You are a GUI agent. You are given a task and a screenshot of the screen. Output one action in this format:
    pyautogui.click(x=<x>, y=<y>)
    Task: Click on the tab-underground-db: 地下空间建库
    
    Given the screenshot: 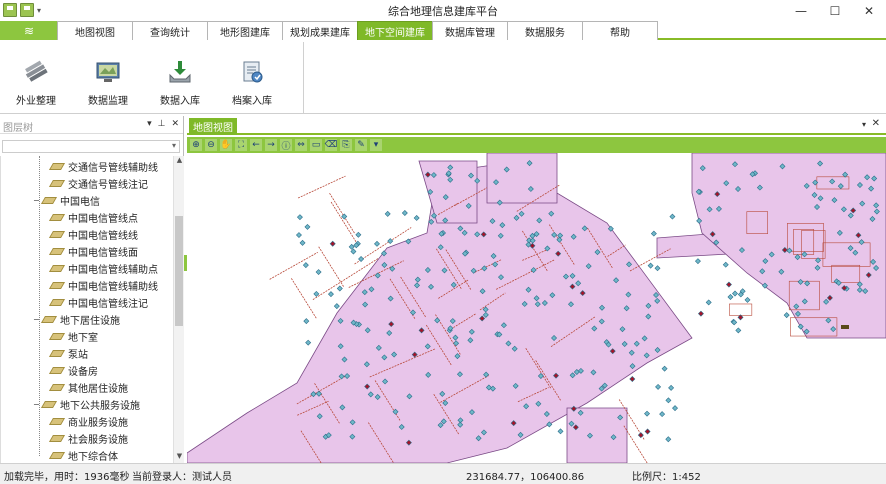 What is the action you would take?
    pyautogui.click(x=395, y=30)
    